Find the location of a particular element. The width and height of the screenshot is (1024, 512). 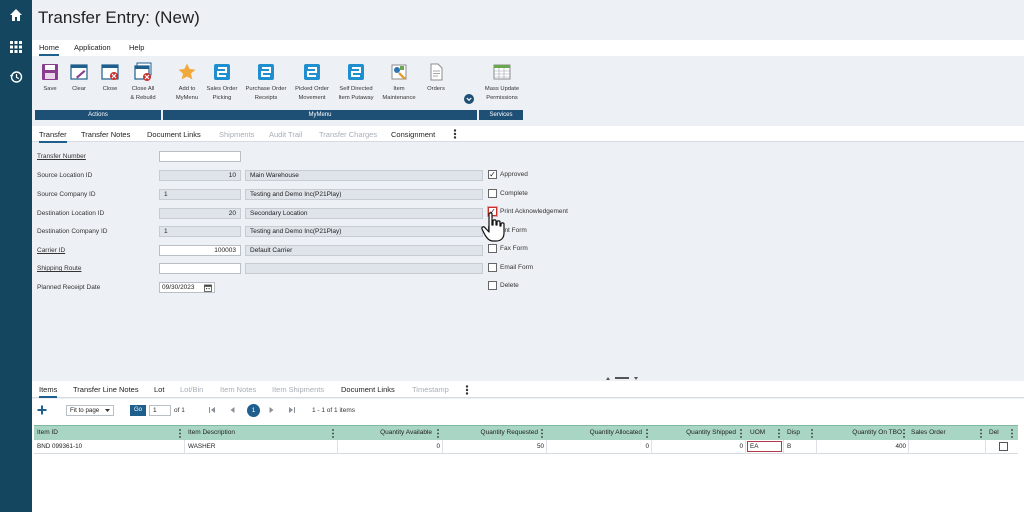

tab-consignment: Consignment is located at coordinates (413, 134).